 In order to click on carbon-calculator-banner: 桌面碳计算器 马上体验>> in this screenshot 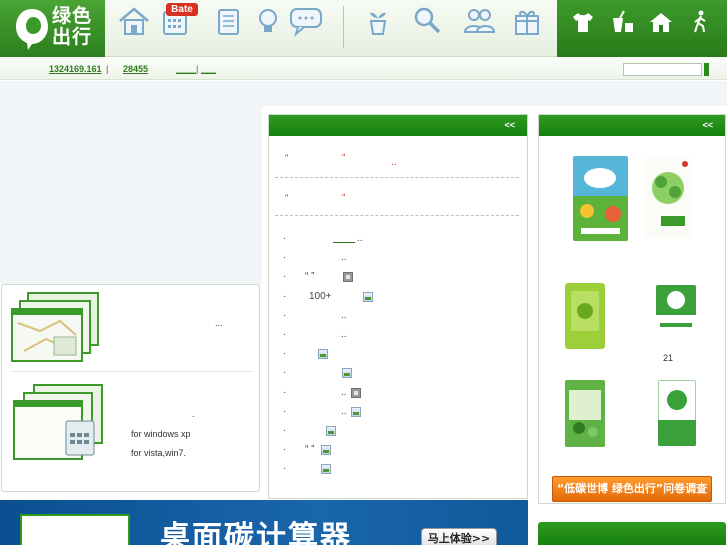, I will do `click(264, 522)`.